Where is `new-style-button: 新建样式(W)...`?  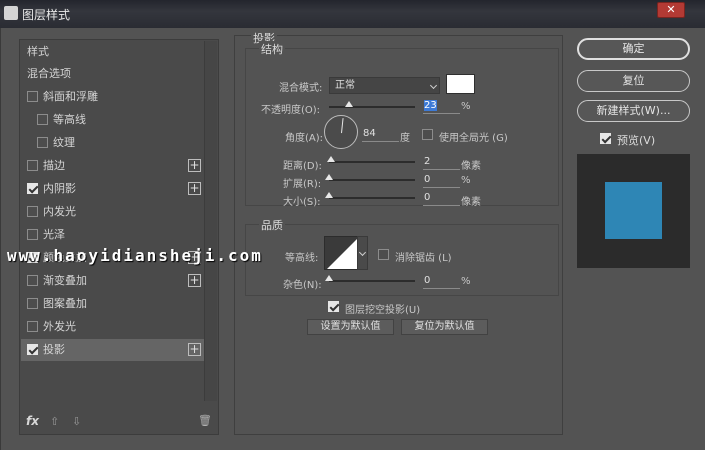 new-style-button: 新建样式(W)... is located at coordinates (633, 111).